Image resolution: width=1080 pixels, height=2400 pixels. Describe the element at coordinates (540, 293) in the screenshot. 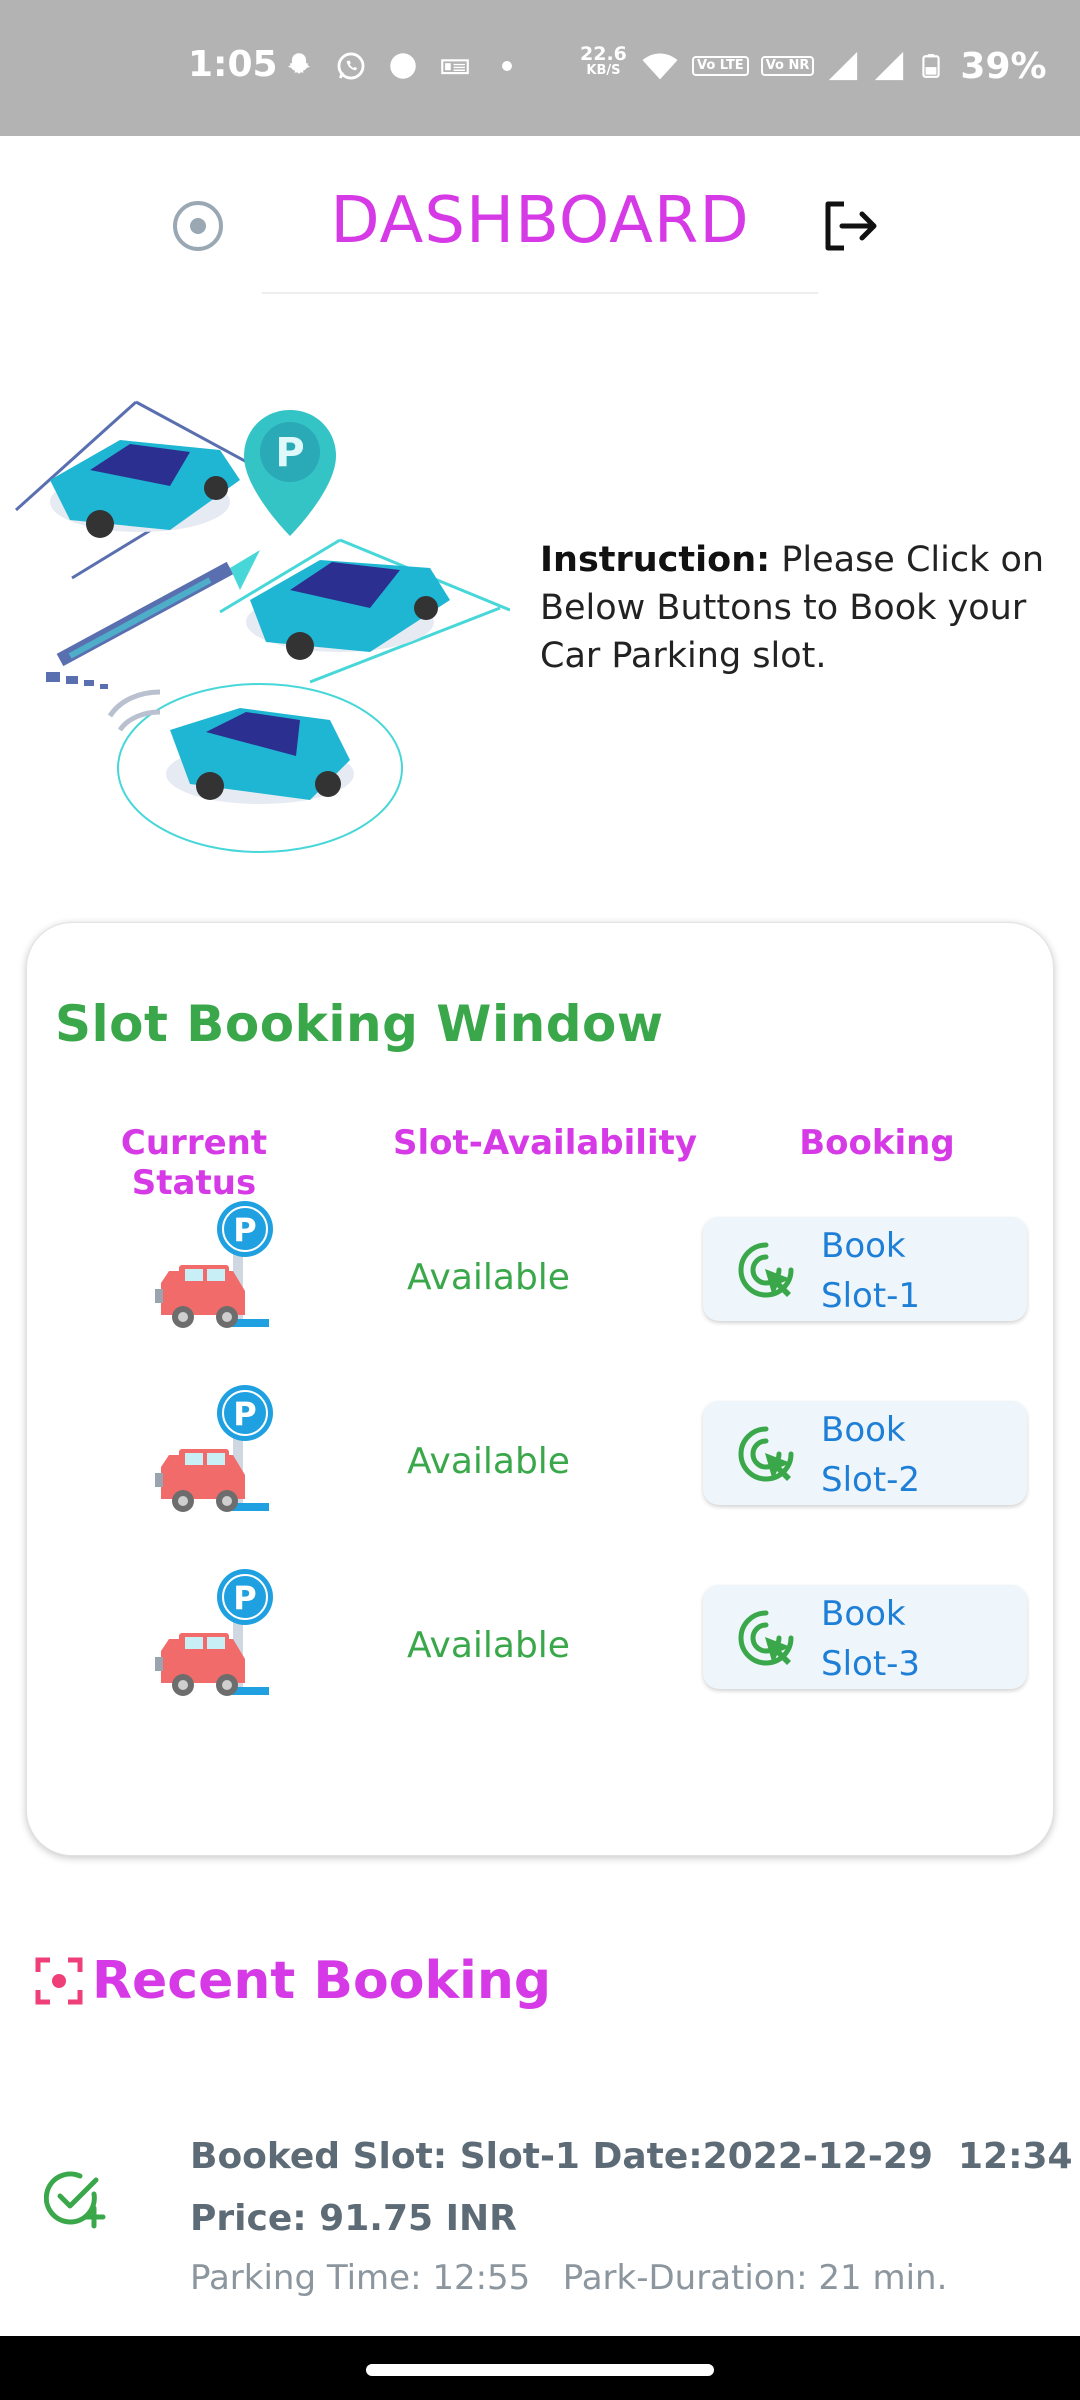

I see `header-divider` at that location.